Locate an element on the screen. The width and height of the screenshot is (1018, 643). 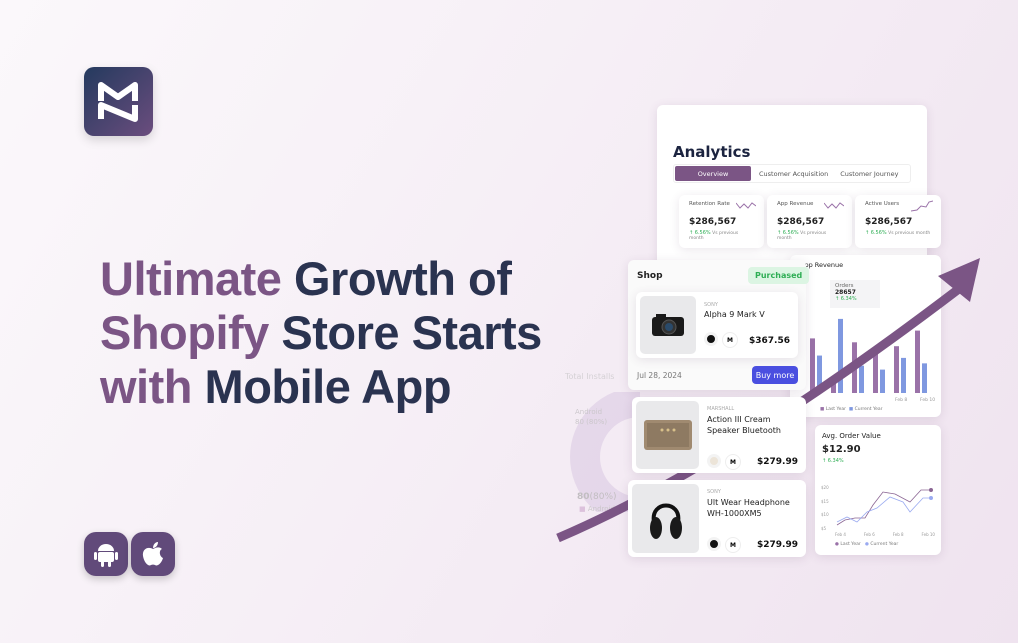
speaker-image is located at coordinates (667, 435).